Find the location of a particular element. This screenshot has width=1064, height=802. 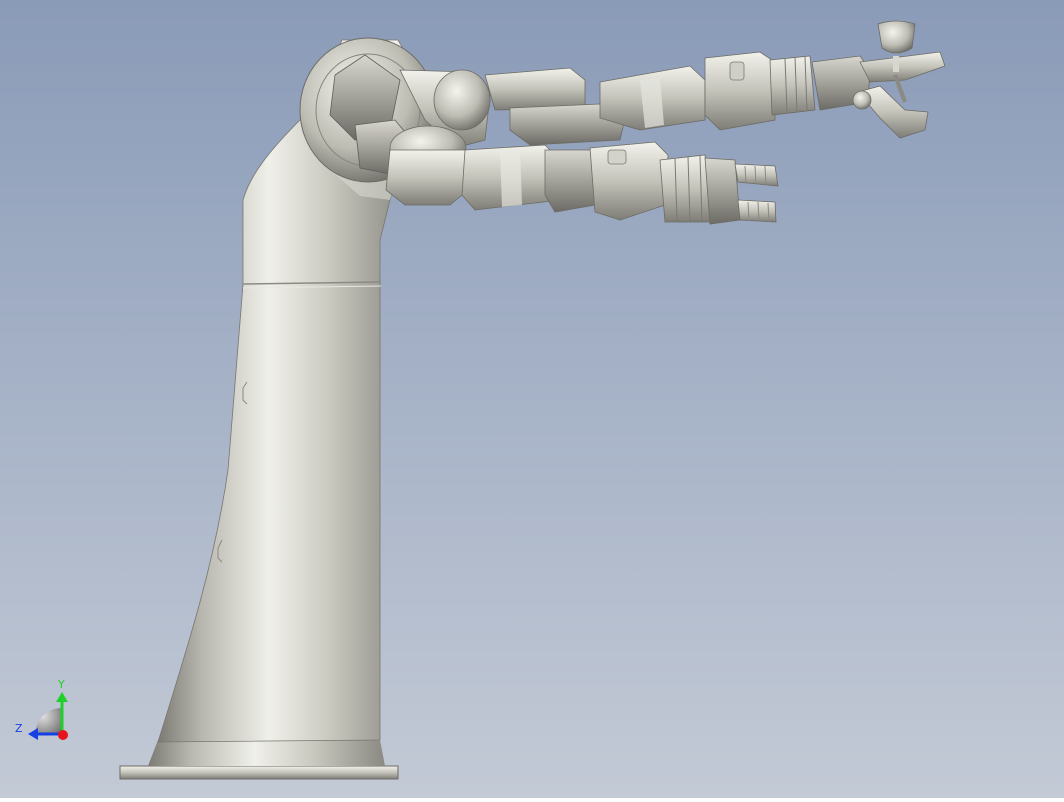

x-axis-origin is located at coordinates (63, 735).